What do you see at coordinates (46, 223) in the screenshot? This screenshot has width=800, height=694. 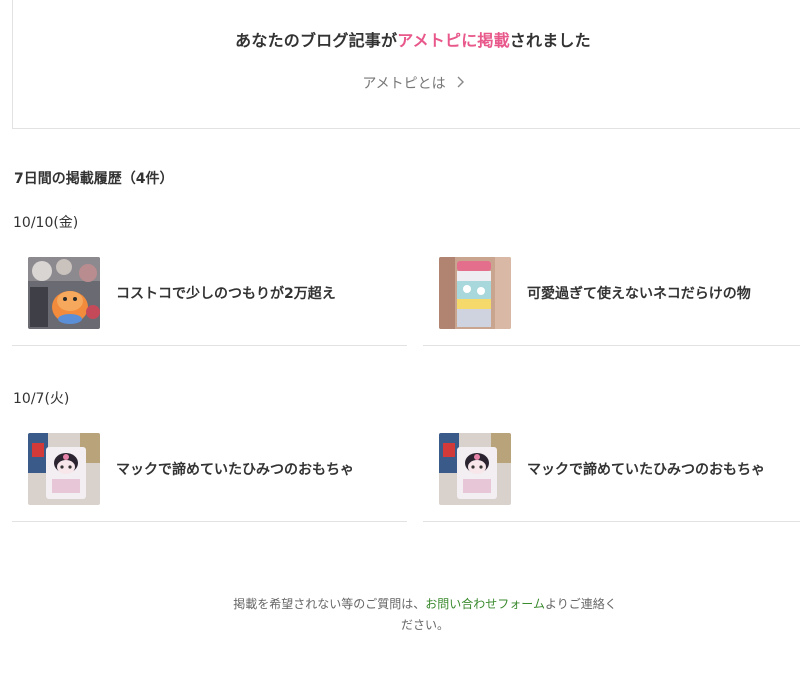 I see `date-label: 10/10(金)` at bounding box center [46, 223].